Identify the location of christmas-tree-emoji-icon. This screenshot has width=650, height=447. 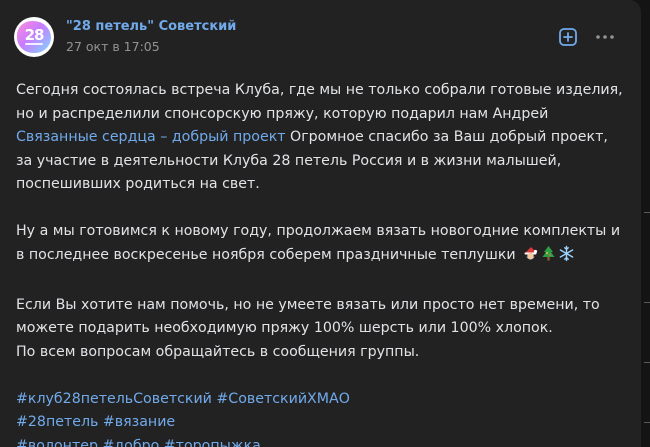
(548, 258).